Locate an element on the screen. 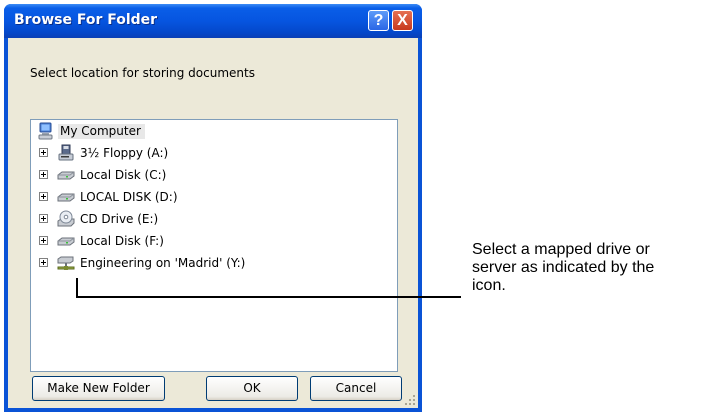 Image resolution: width=724 pixels, height=415 pixels. resize-grip-icon is located at coordinates (410, 400).